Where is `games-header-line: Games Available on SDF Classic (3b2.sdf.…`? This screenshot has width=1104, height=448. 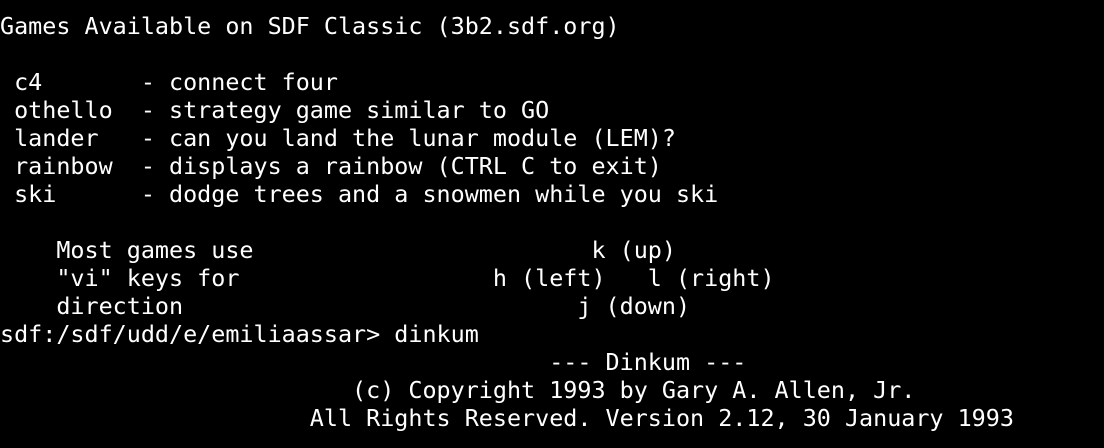
games-header-line: Games Available on SDF Classic (3b2.sdf.… is located at coordinates (310, 26).